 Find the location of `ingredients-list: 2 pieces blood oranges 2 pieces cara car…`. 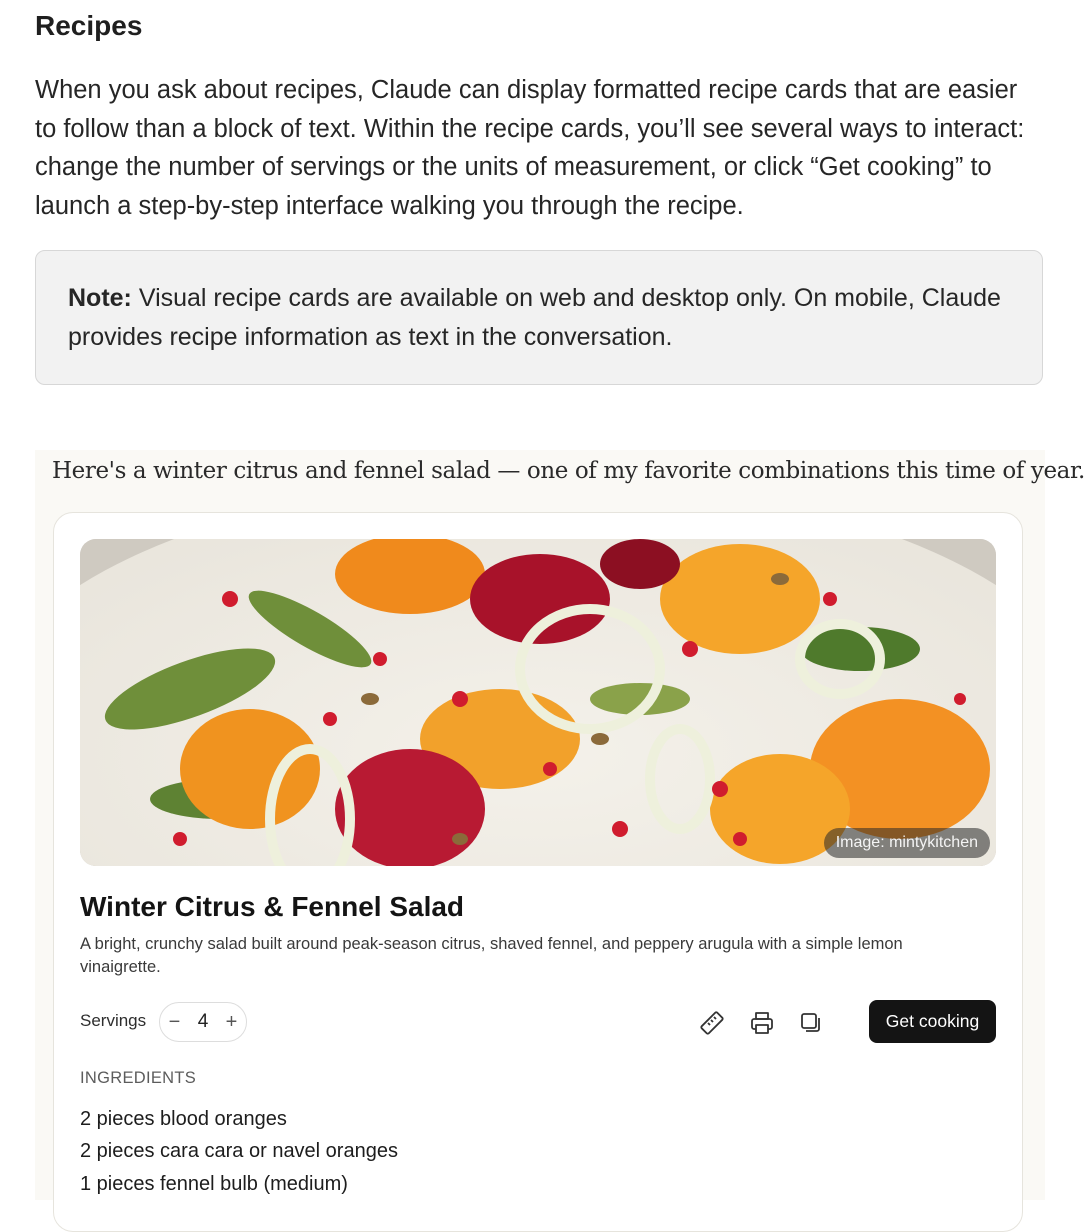

ingredients-list: 2 pieces blood oranges 2 pieces cara car… is located at coordinates (239, 1151).